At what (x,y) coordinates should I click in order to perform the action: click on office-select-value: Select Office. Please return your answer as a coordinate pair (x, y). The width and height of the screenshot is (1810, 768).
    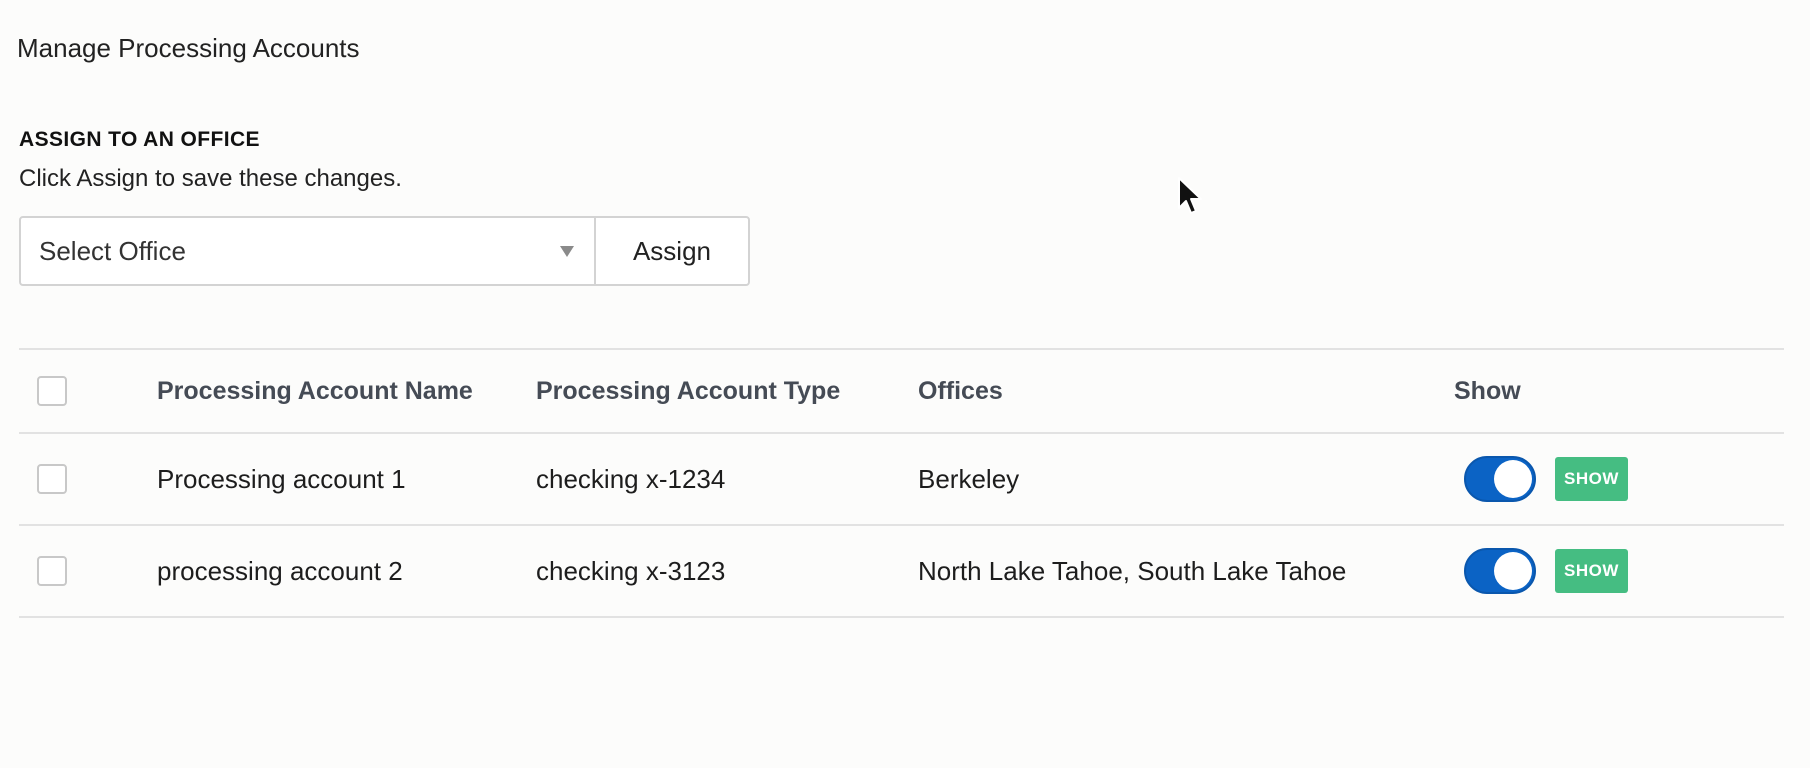
    Looking at the image, I should click on (112, 250).